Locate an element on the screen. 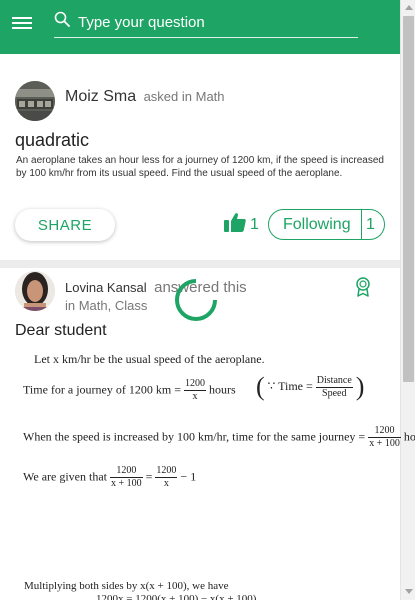 The width and height of the screenshot is (415, 600). asked-in-subject: asked in Math is located at coordinates (184, 96).